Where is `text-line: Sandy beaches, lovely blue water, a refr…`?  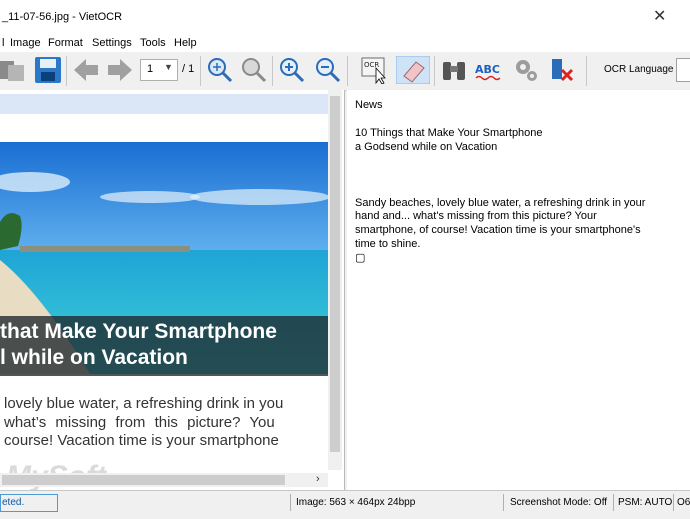
text-line: Sandy beaches, lovely blue water, a refr… is located at coordinates (500, 203).